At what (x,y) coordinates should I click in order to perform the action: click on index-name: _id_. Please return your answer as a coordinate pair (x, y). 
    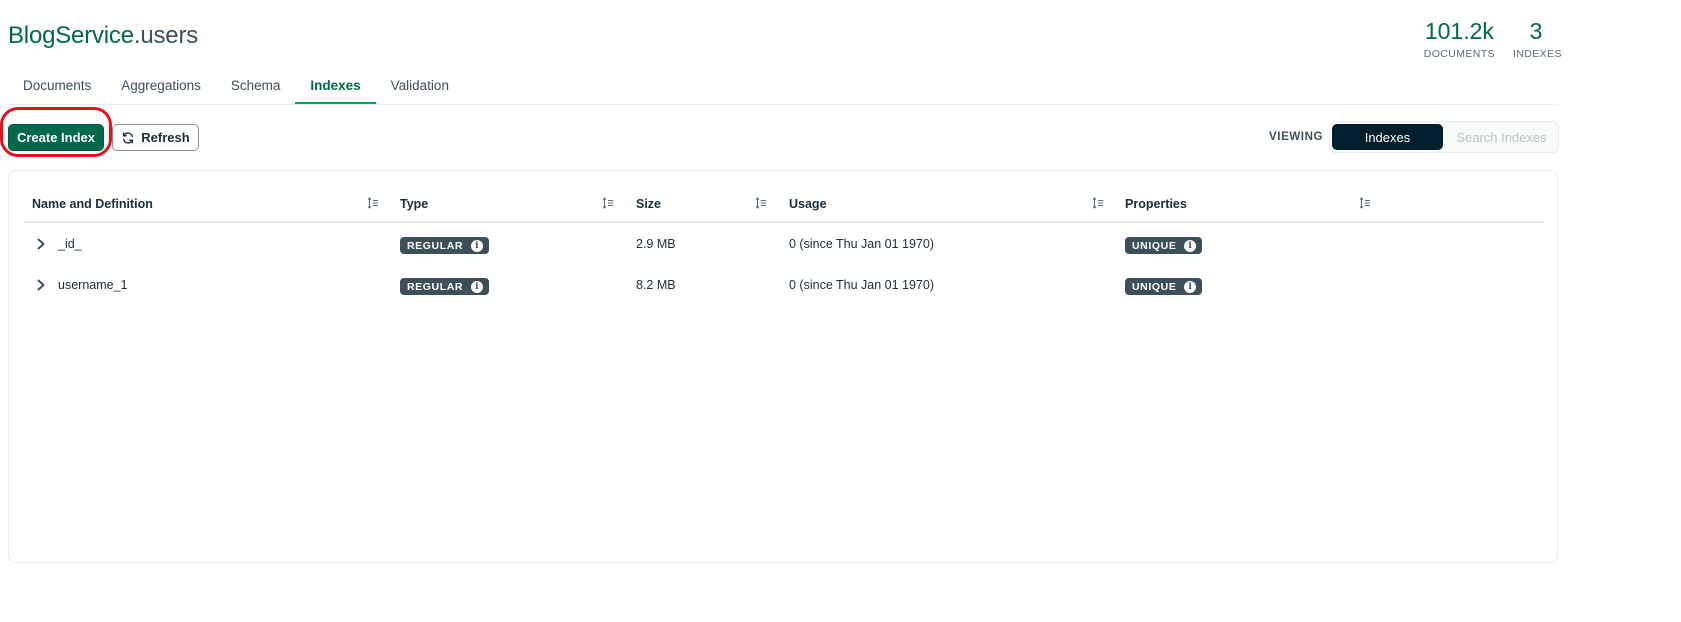
    Looking at the image, I should click on (70, 244).